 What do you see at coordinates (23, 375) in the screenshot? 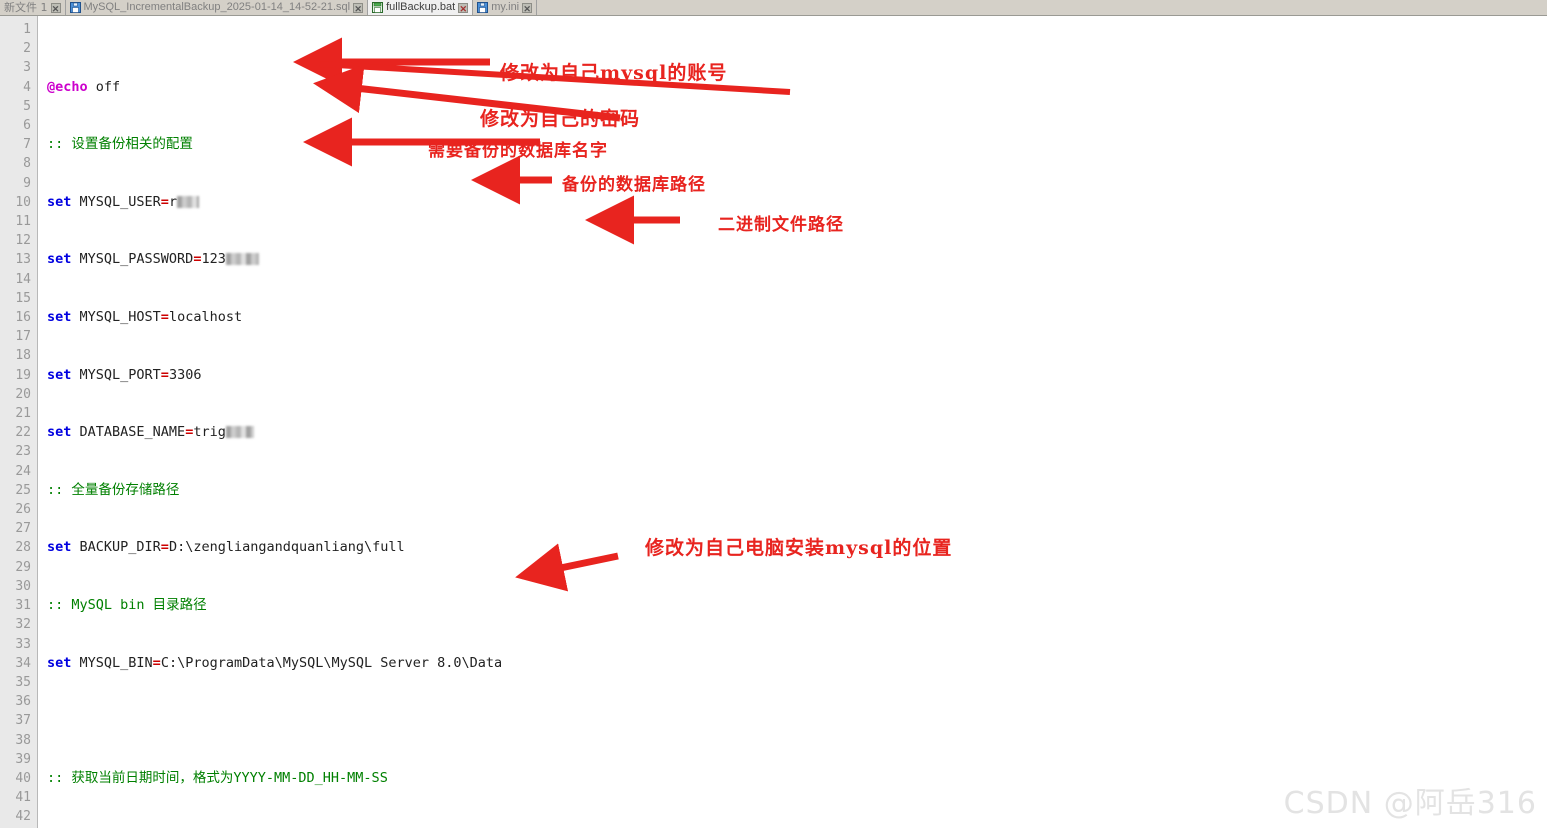
I see `line-number: 19` at bounding box center [23, 375].